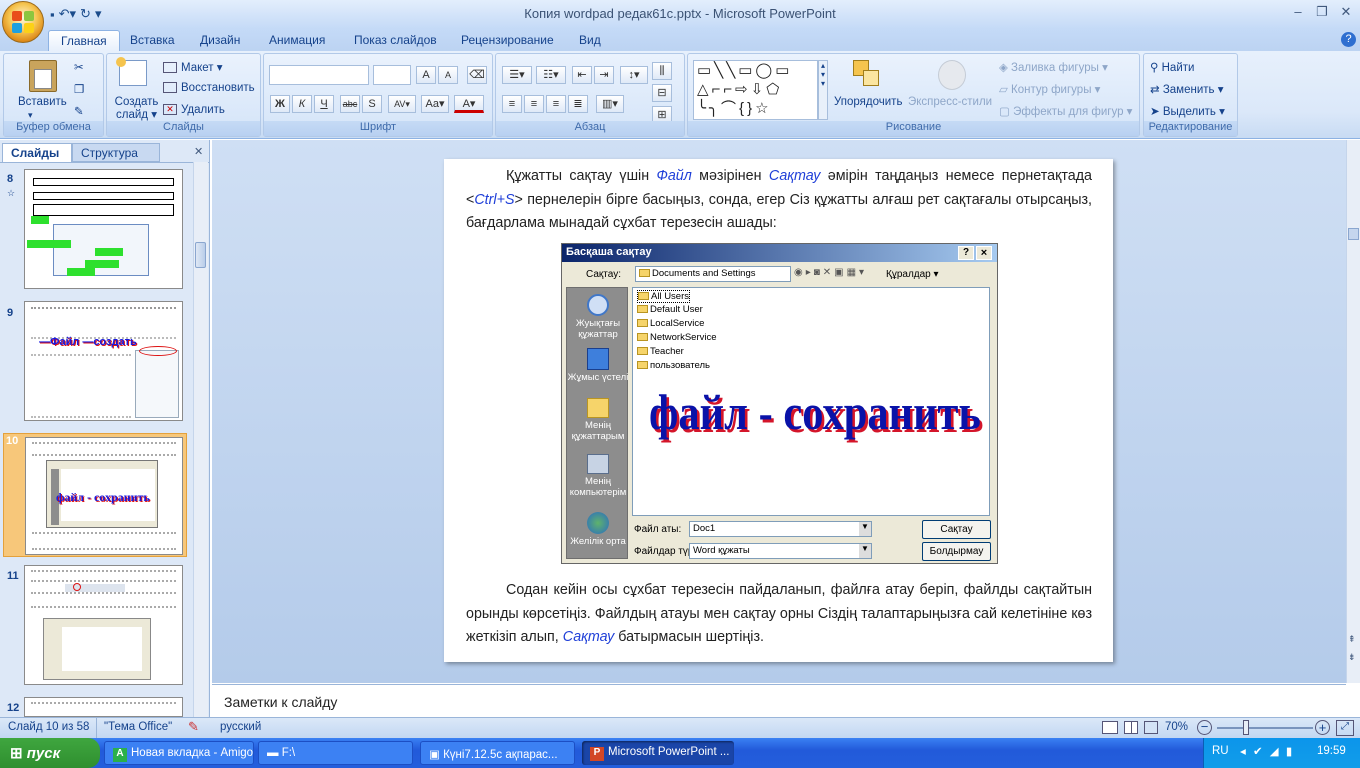 Image resolution: width=1360 pixels, height=768 pixels. Describe the element at coordinates (1331, 751) in the screenshot. I see `clock: 19:59` at that location.